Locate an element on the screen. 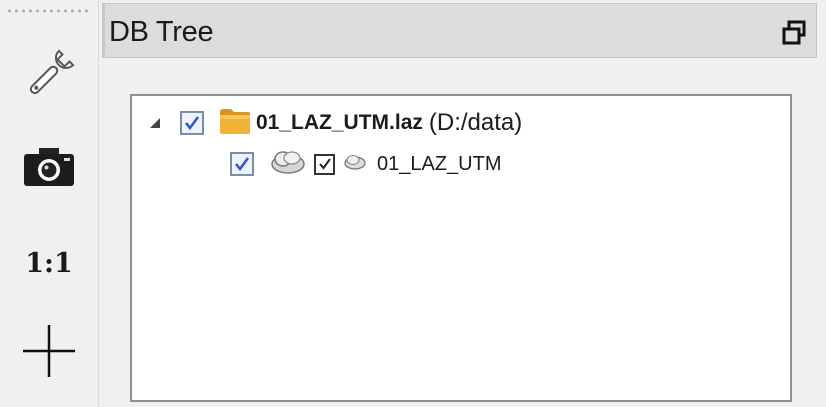 The width and height of the screenshot is (826, 407). crosshair-icon is located at coordinates (49, 351).